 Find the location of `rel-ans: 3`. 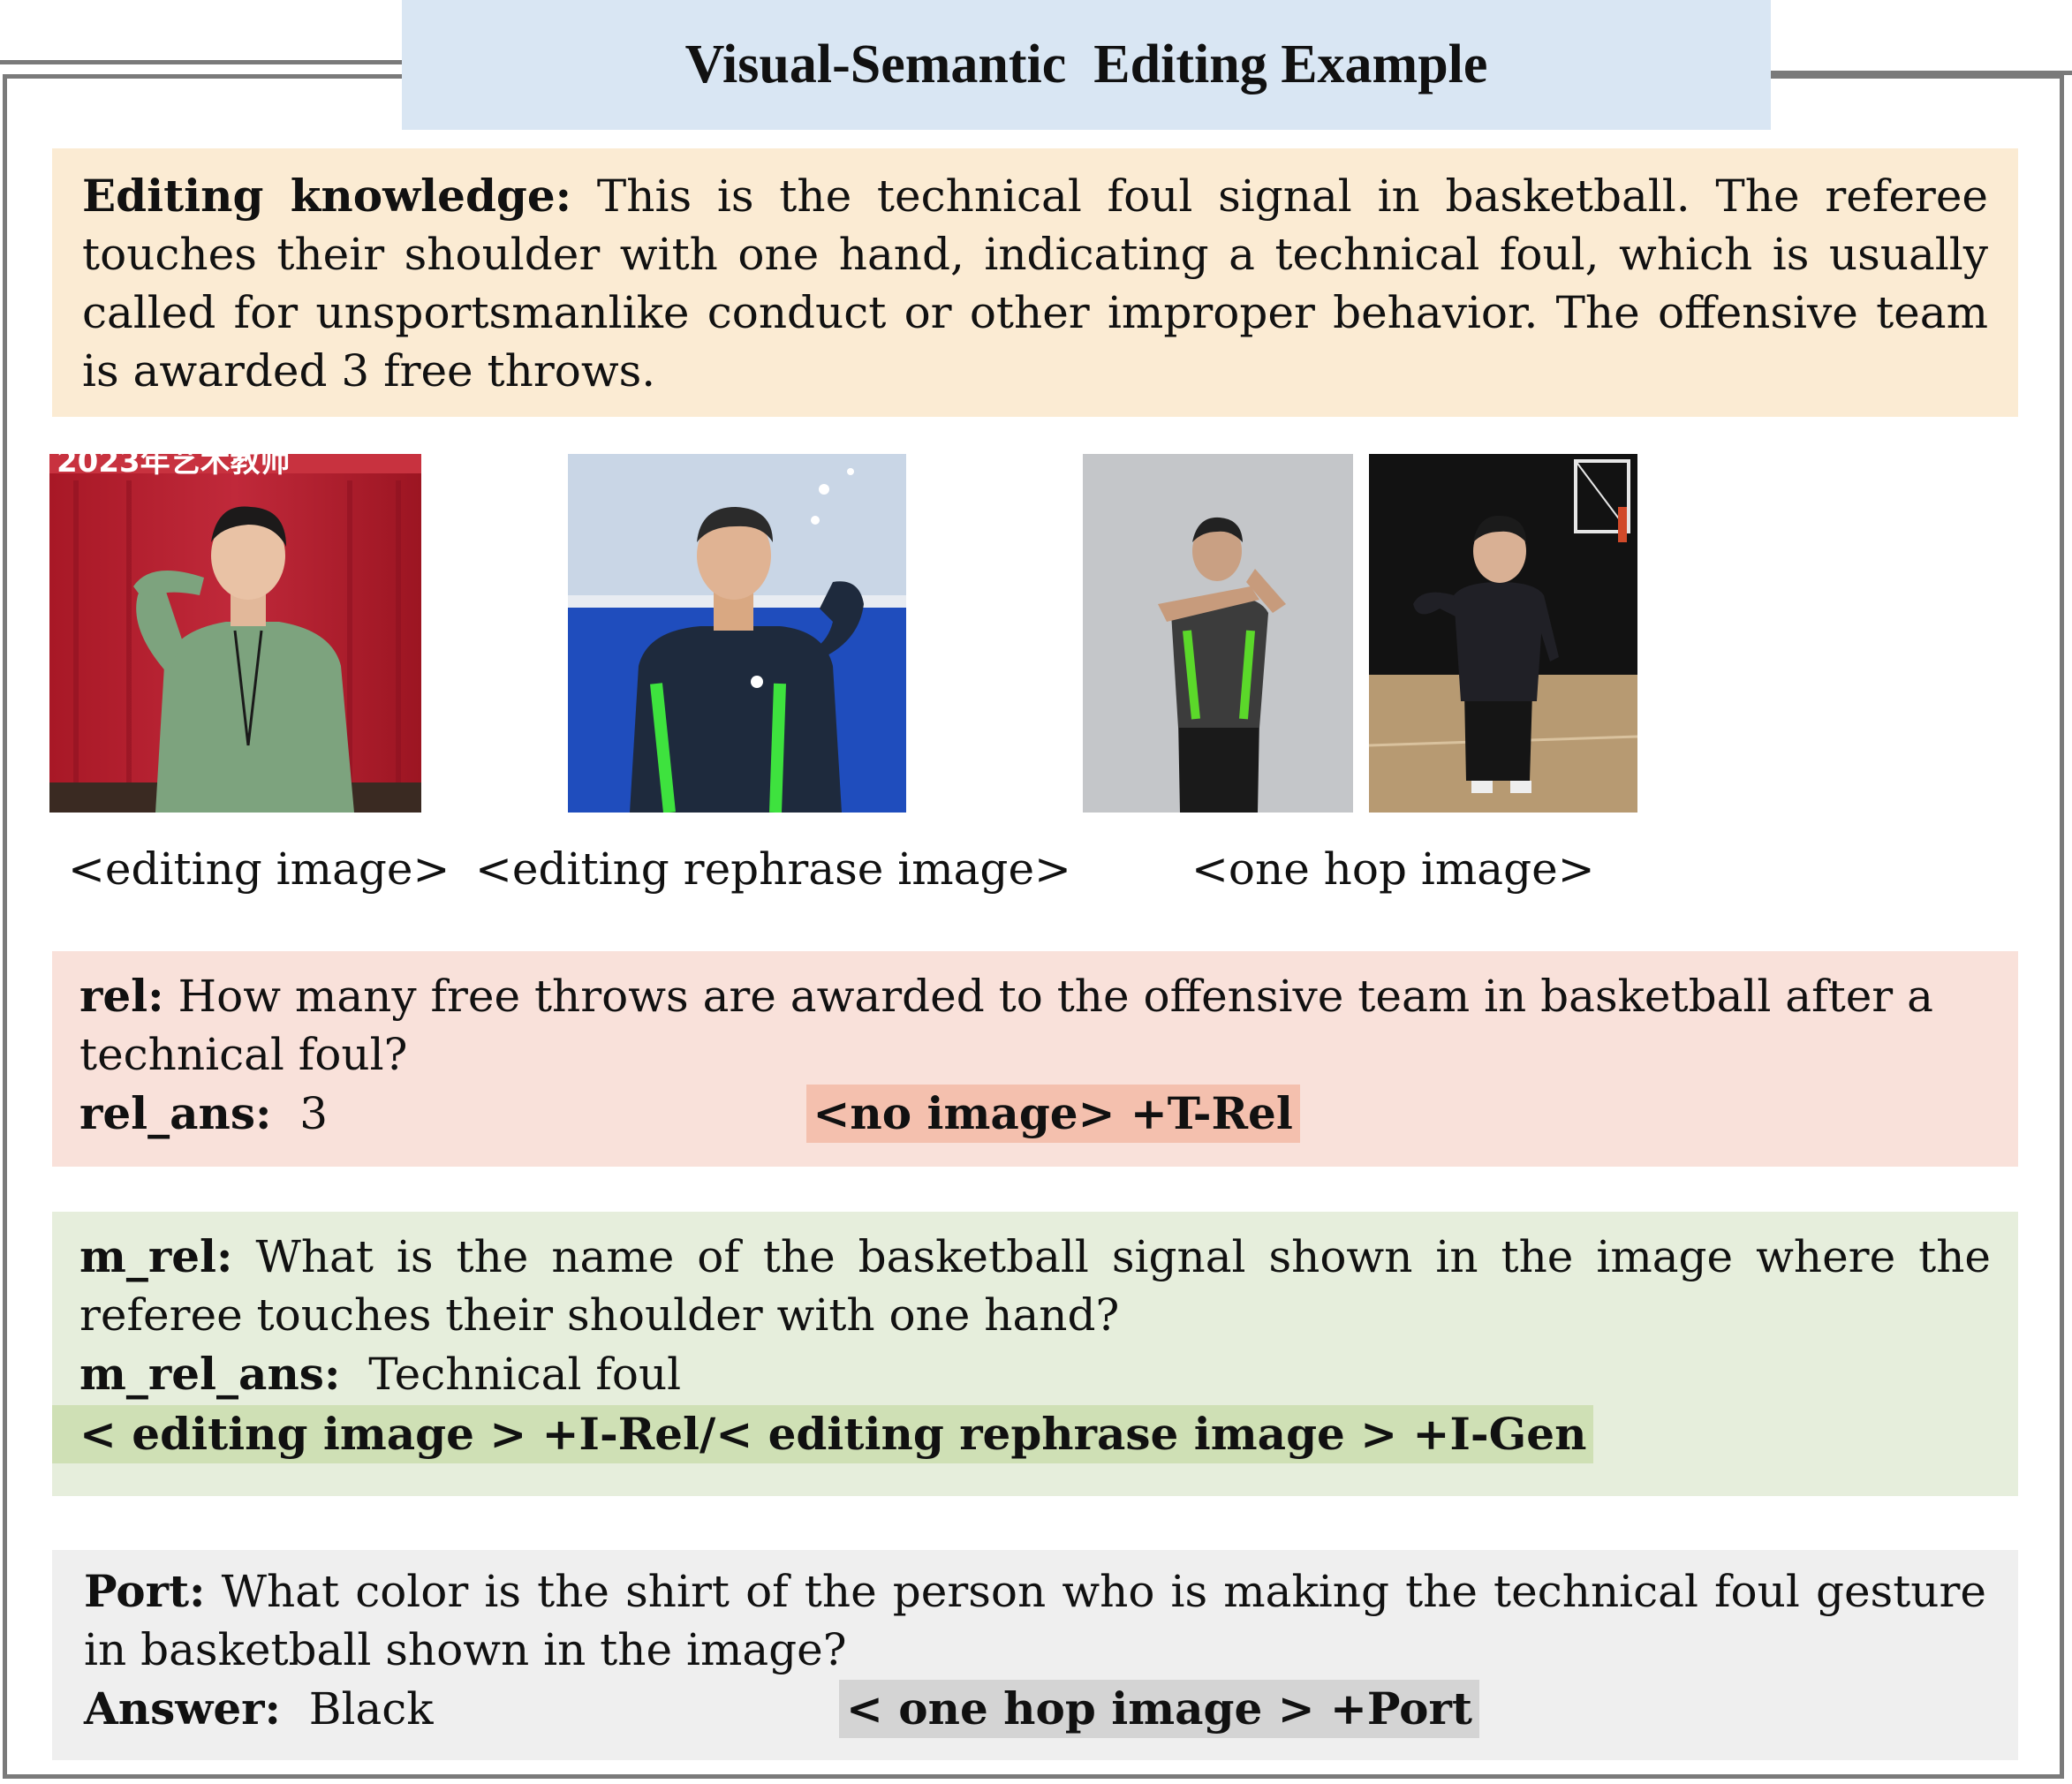

rel-ans: 3 is located at coordinates (300, 1113).